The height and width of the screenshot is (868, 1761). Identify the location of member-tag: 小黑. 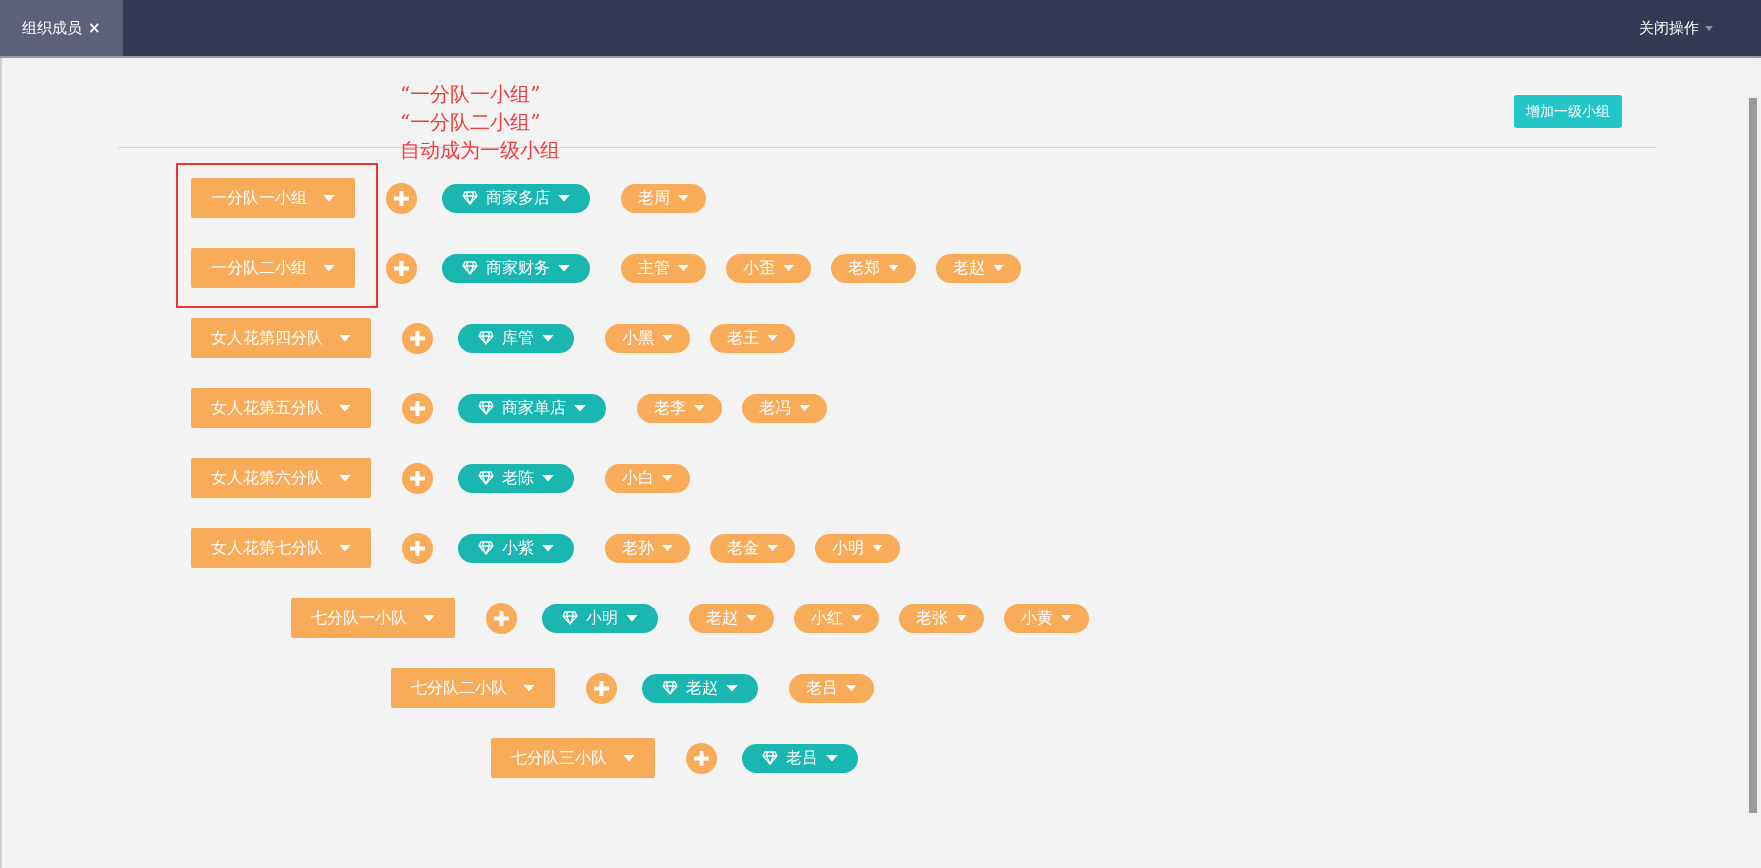
(647, 338).